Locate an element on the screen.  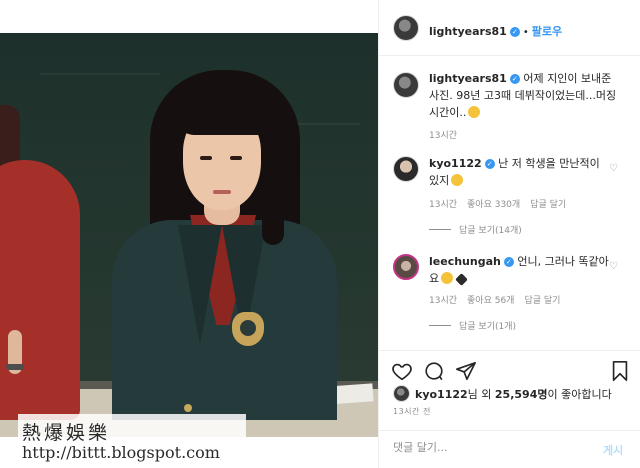
view-replies-label: 답글 보기(1개) is located at coordinates (487, 327).